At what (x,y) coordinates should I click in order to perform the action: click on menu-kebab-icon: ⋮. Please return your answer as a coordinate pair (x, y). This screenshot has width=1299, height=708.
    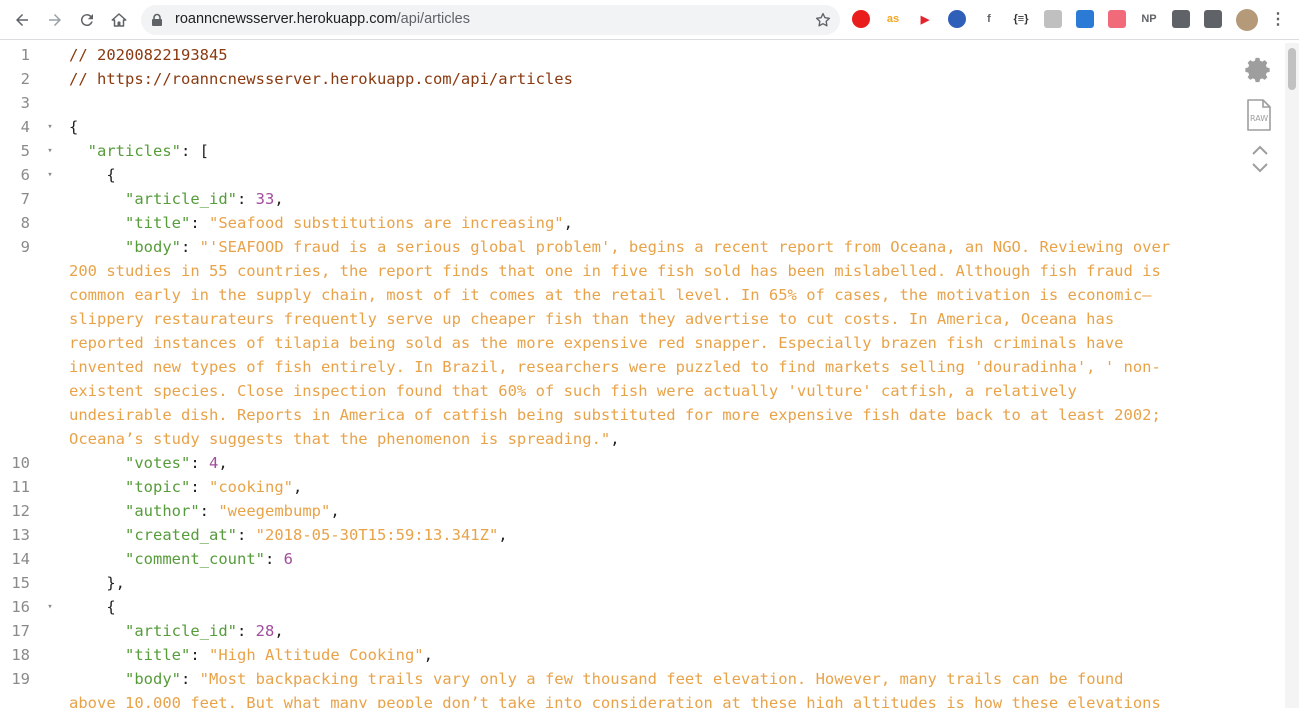
    Looking at the image, I should click on (1278, 19).